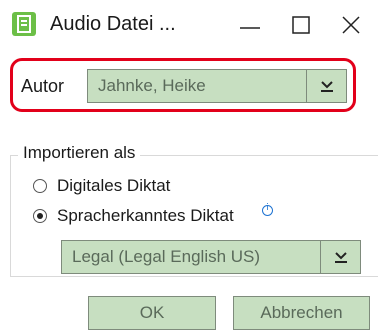 The height and width of the screenshot is (334, 378). I want to click on language-model-dropdown: Legal (Legal English US), so click(211, 257).